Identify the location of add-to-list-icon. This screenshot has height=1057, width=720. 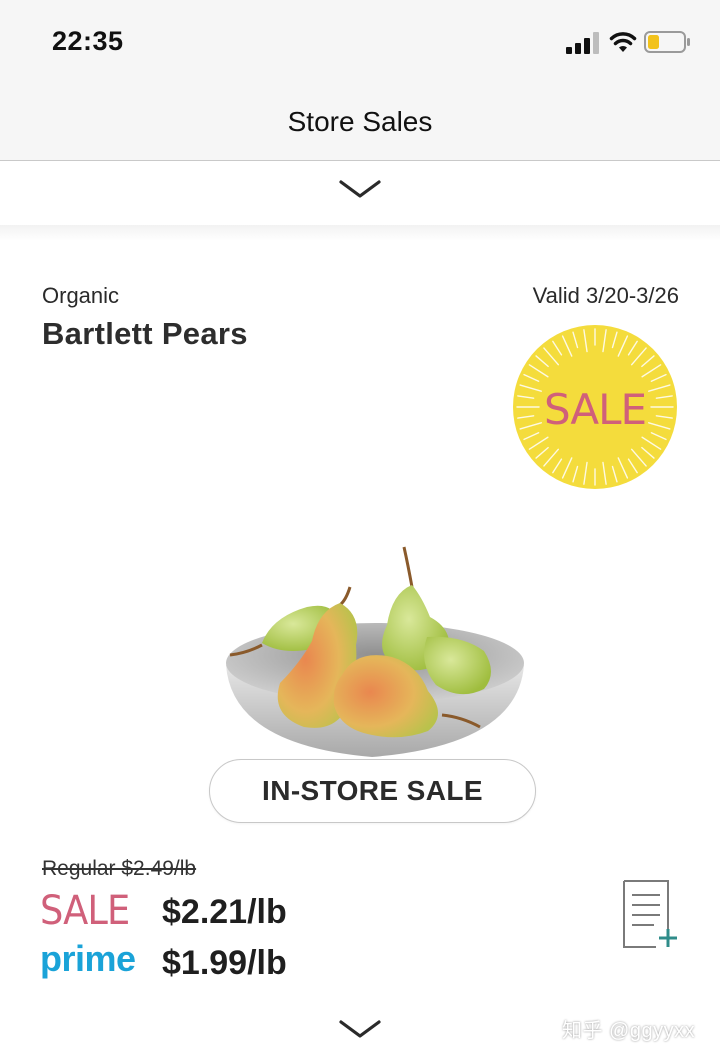
(651, 916).